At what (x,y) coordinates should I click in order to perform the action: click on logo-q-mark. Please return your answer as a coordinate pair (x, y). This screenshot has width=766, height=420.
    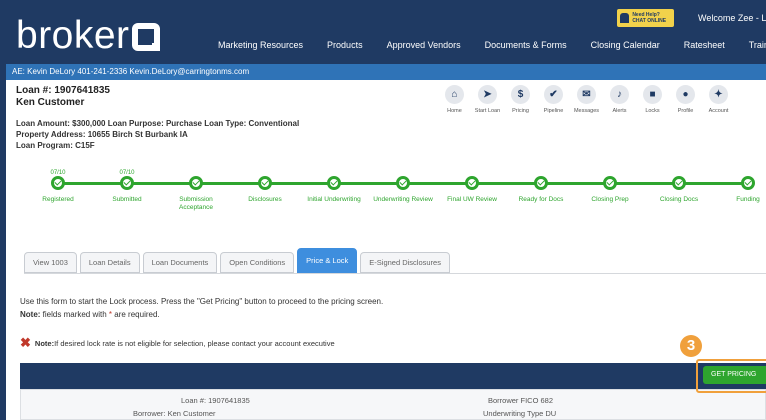
    Looking at the image, I should click on (145, 37).